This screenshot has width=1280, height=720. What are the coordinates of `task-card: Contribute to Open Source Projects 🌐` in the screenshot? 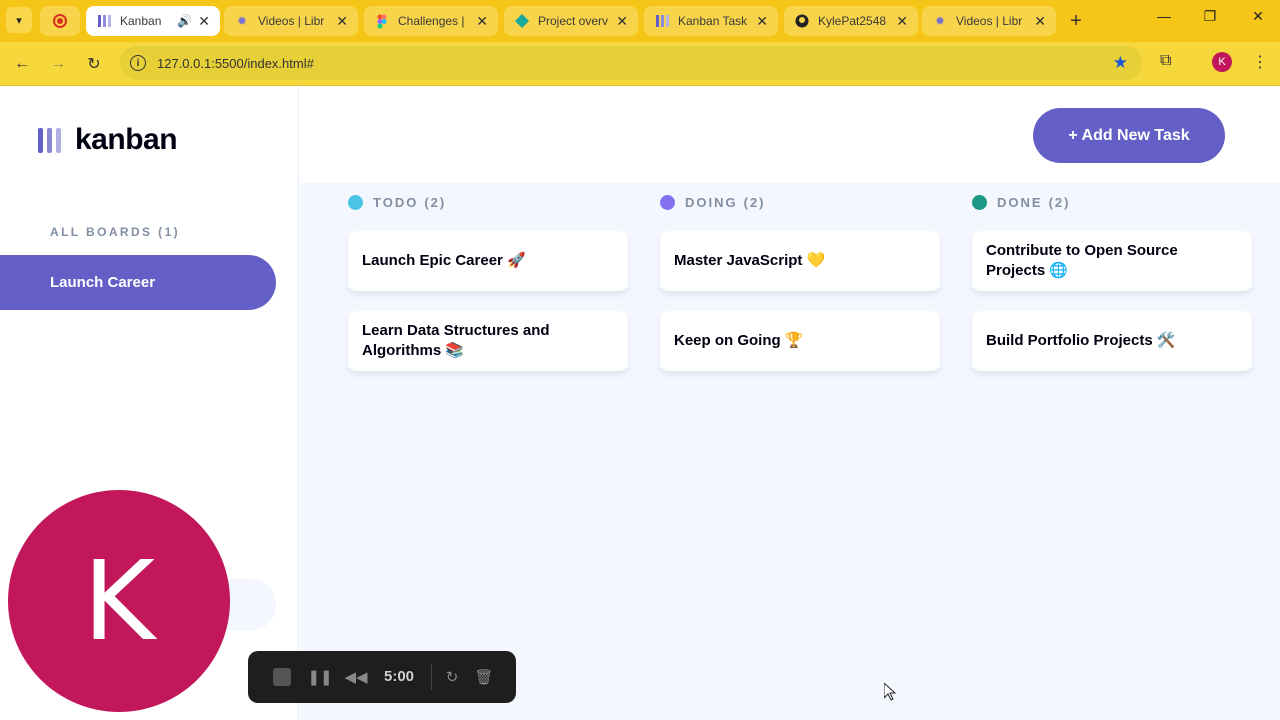 It's located at (1112, 261).